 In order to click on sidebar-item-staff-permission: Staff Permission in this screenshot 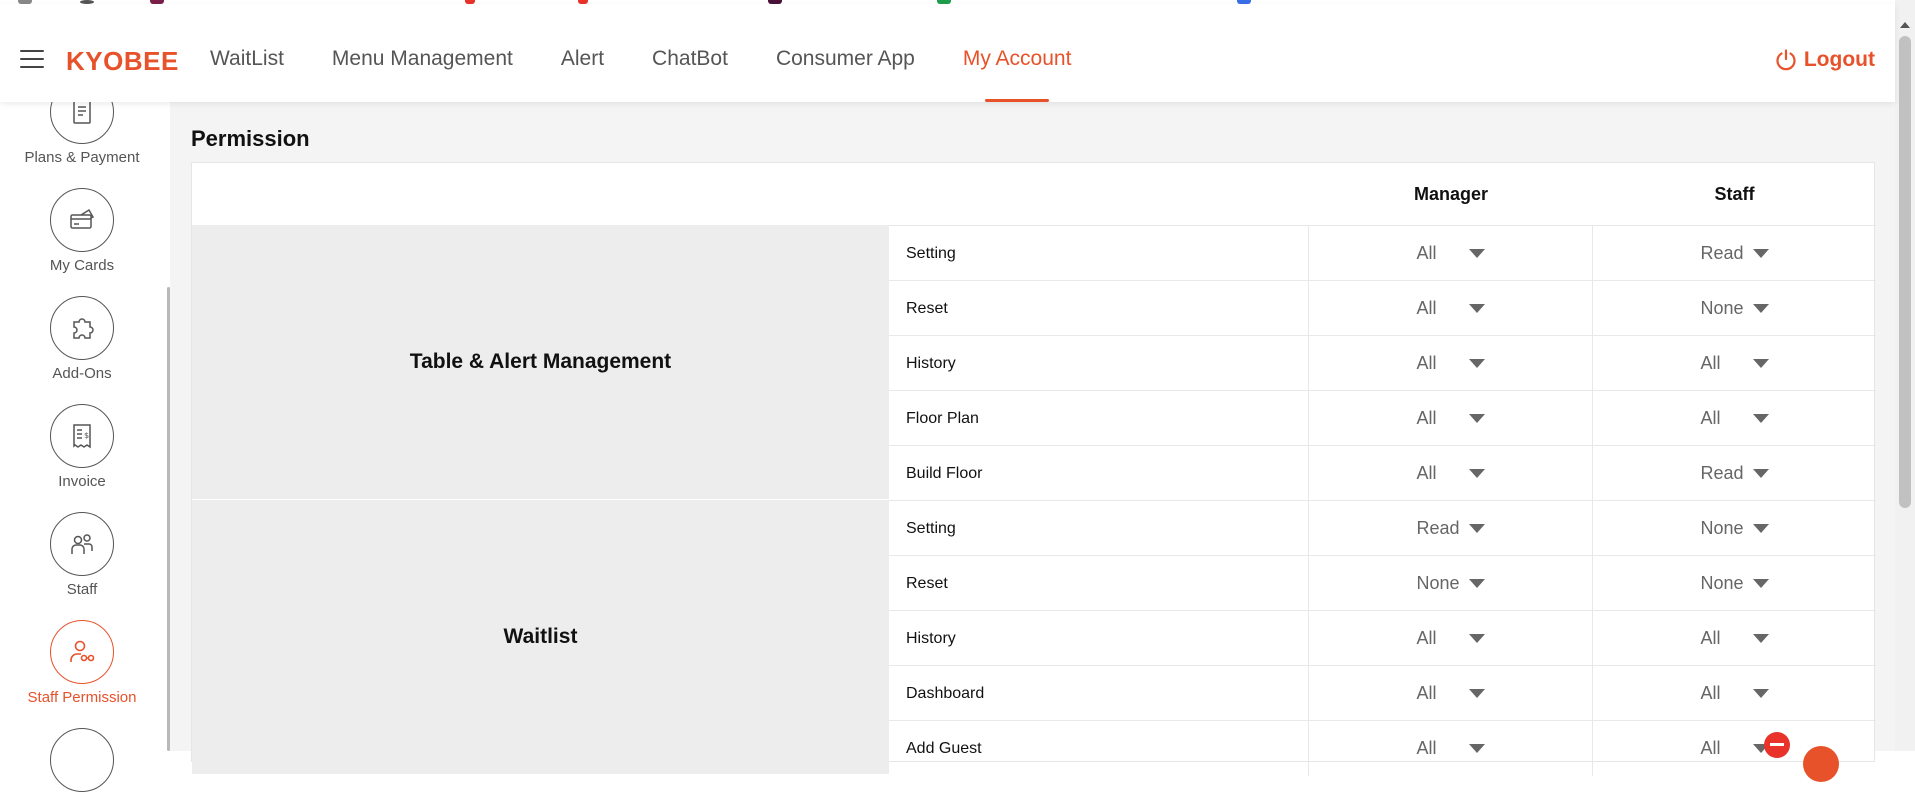, I will do `click(82, 663)`.